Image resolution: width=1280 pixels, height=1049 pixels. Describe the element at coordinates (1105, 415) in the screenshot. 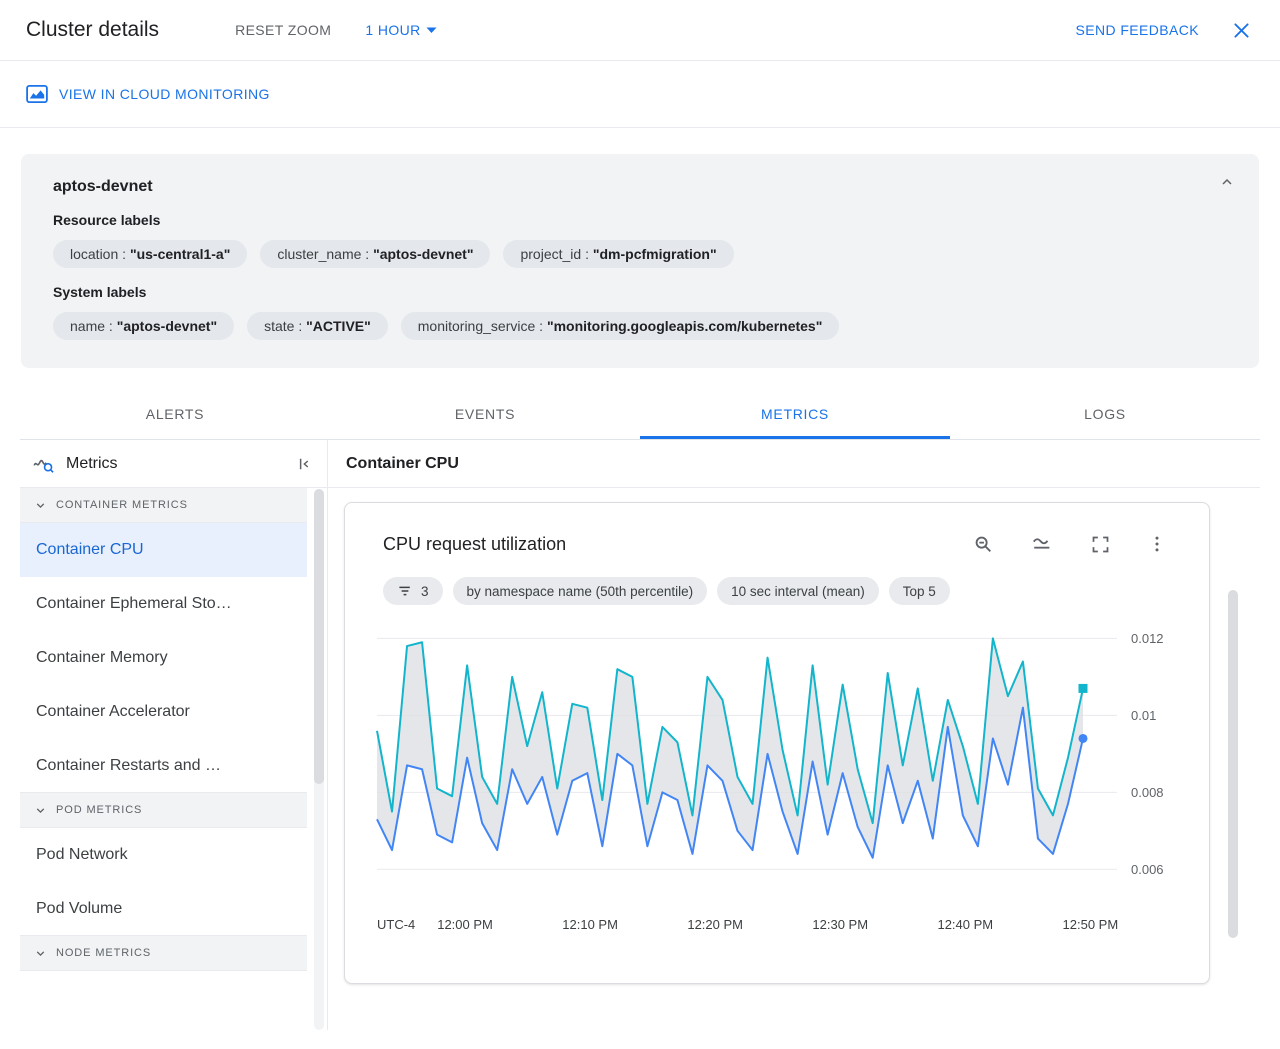

I see `tab-logs: LOGS` at that location.